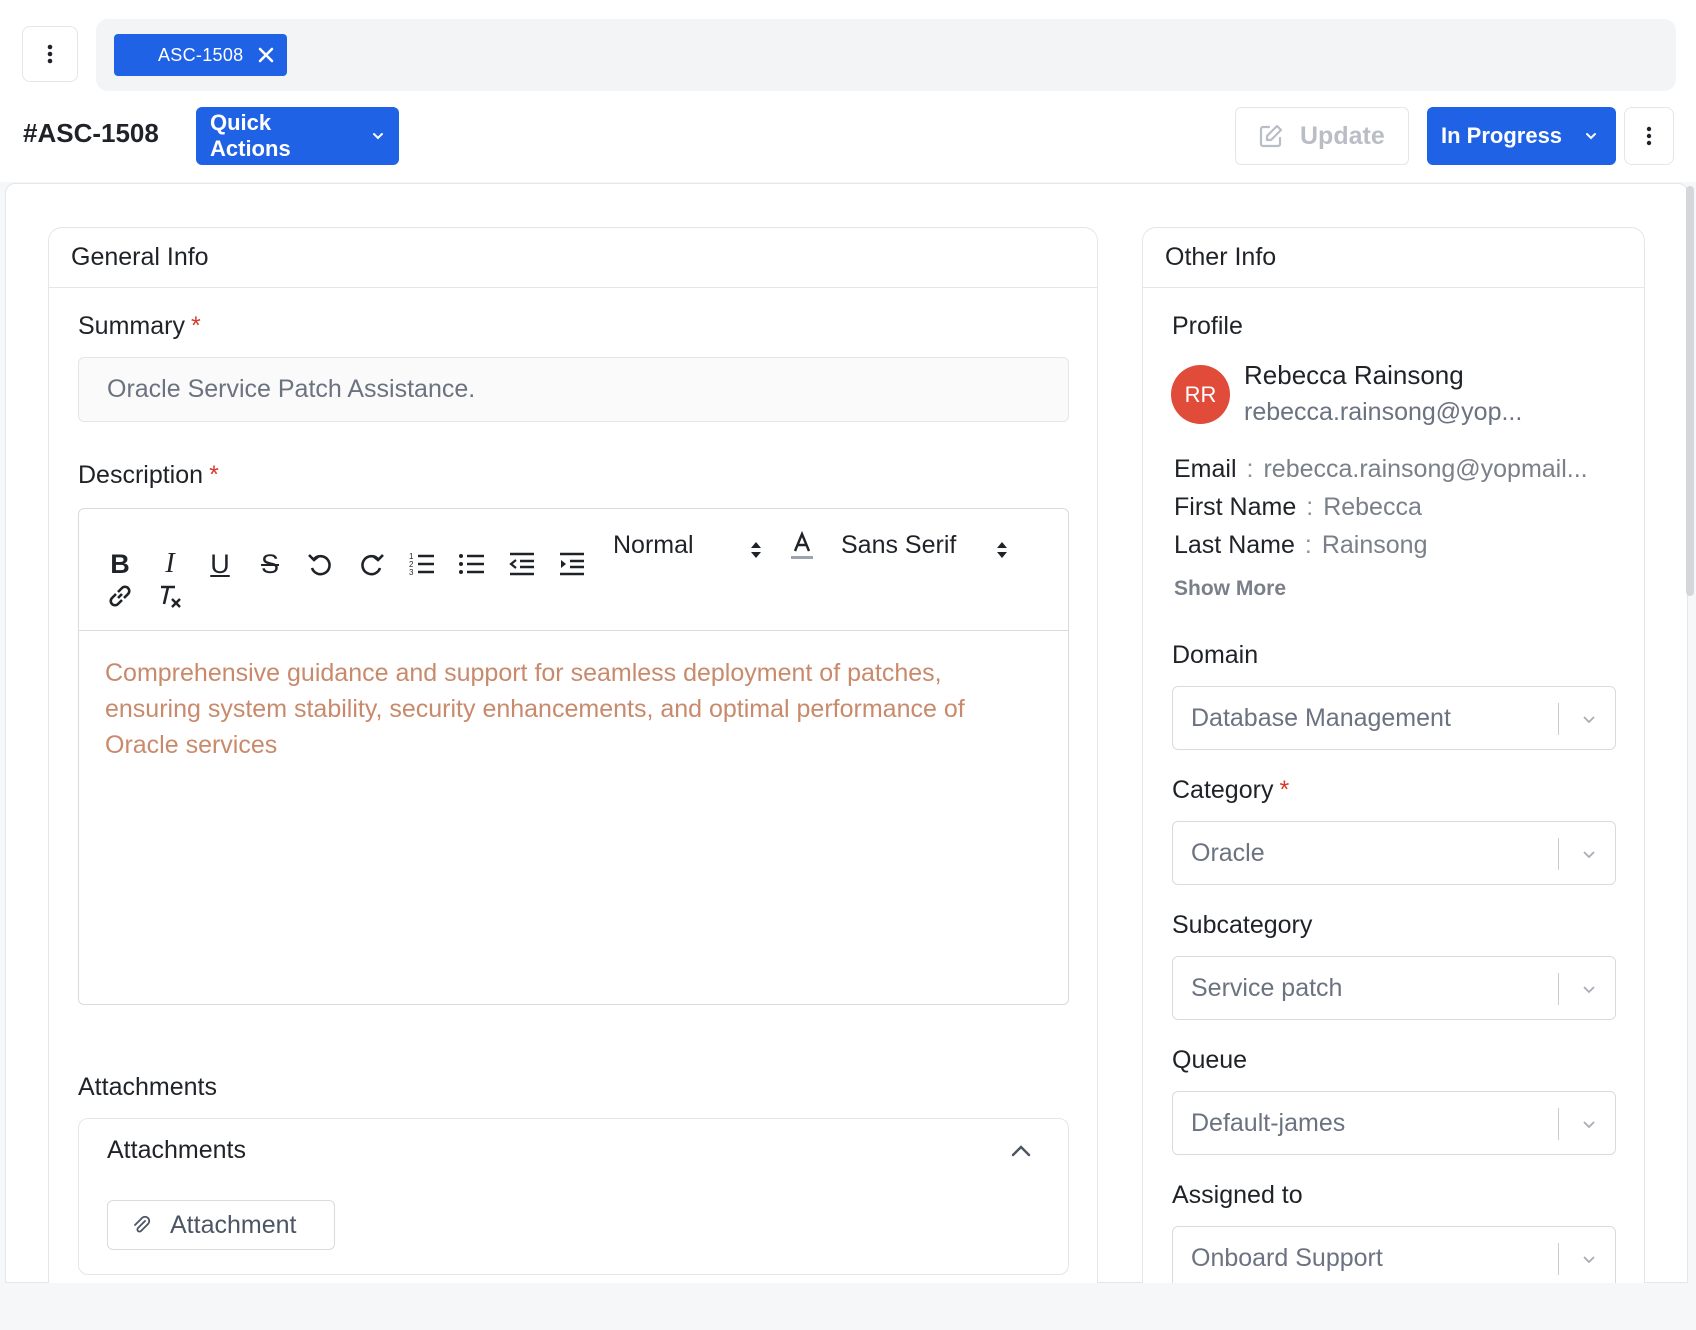 The height and width of the screenshot is (1330, 1696). Describe the element at coordinates (176, 1150) in the screenshot. I see `attachments-section-title: Attachments` at that location.